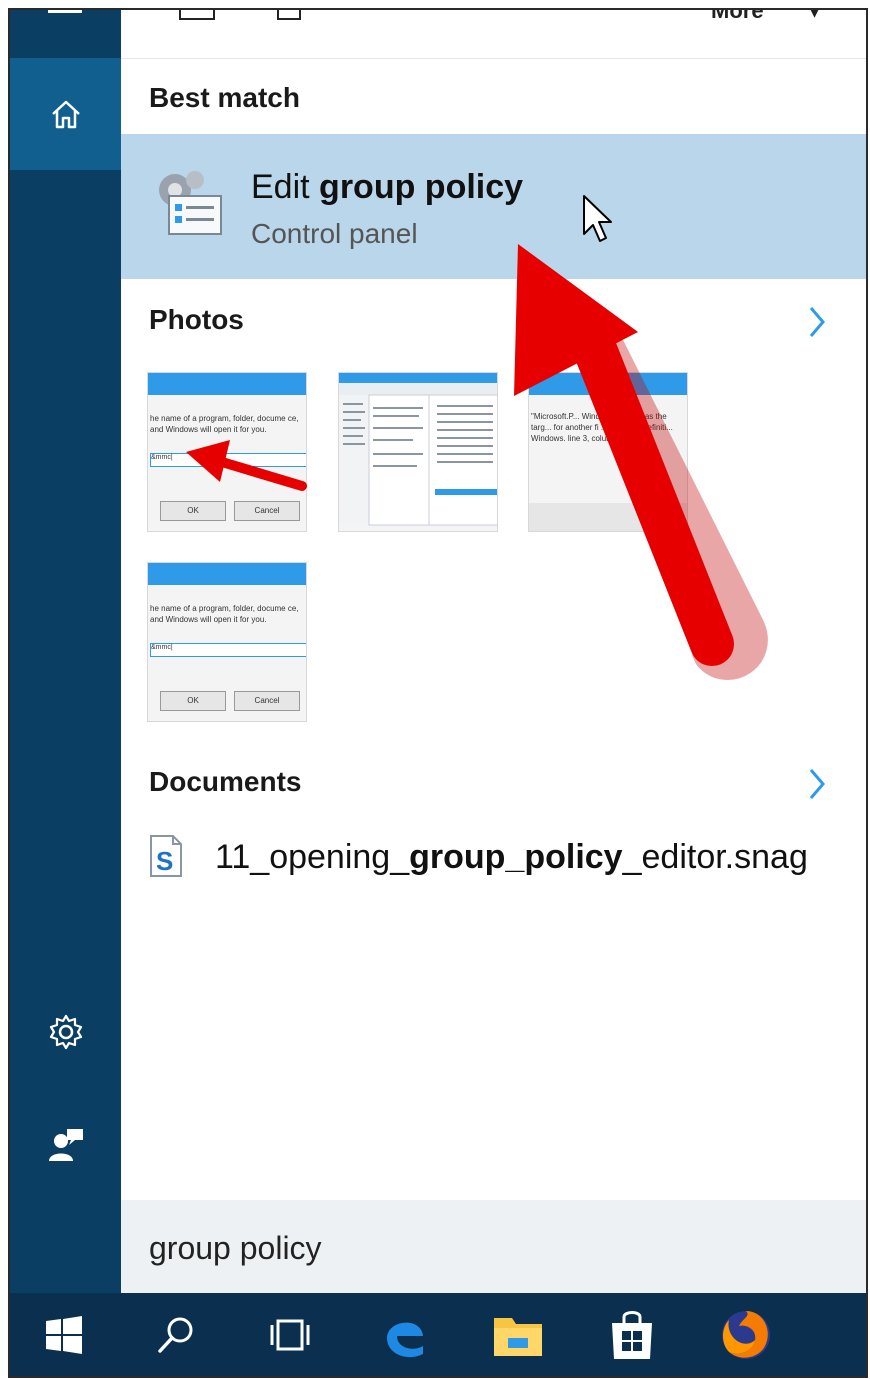 This screenshot has width=870, height=1379. I want to click on store-button, so click(632, 1335).